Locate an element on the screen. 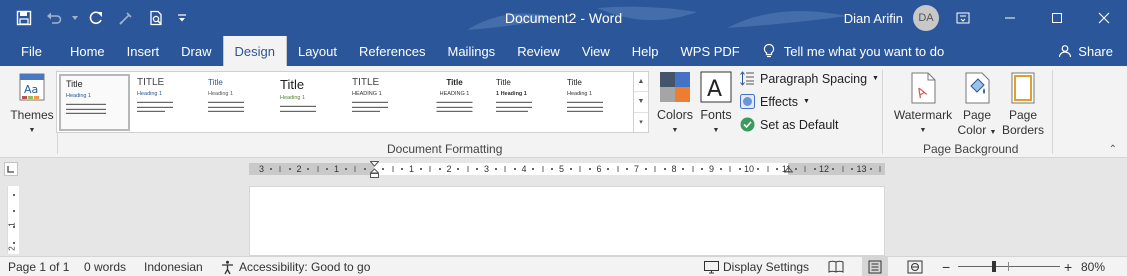  gallery-up-icon: ▲ is located at coordinates (641, 82).